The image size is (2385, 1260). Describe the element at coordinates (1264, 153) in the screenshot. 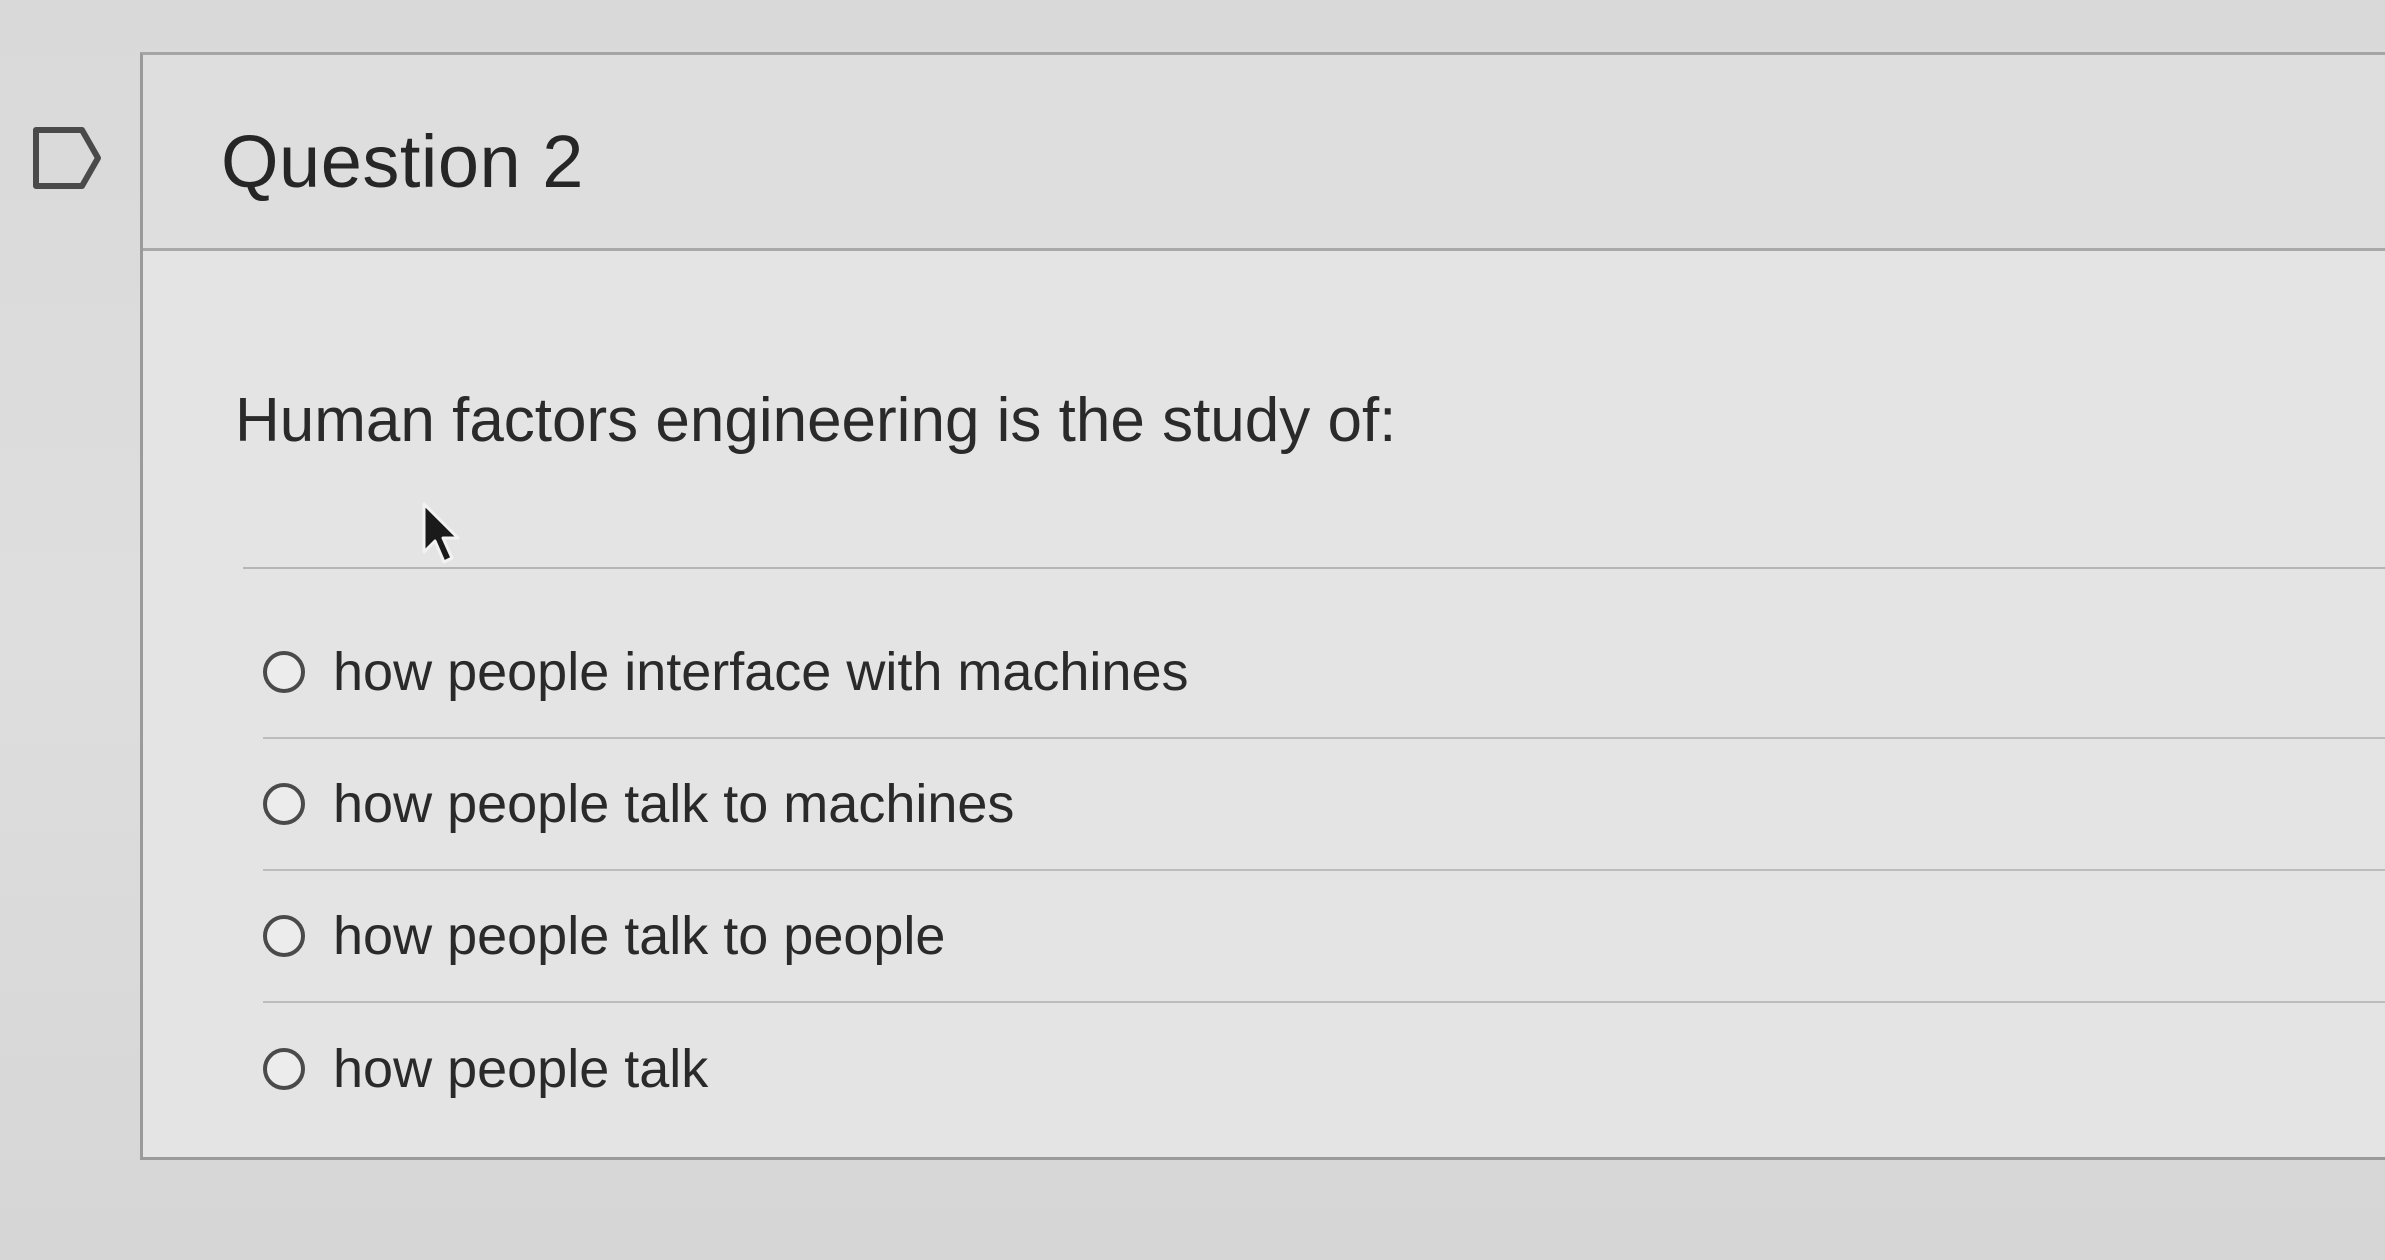

I see `question-header: Question 2` at that location.